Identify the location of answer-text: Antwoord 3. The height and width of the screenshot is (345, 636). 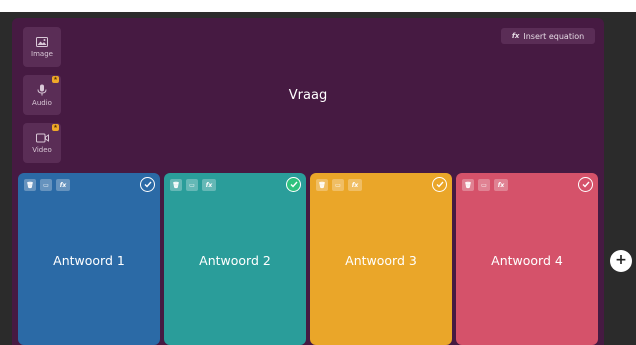
(381, 260).